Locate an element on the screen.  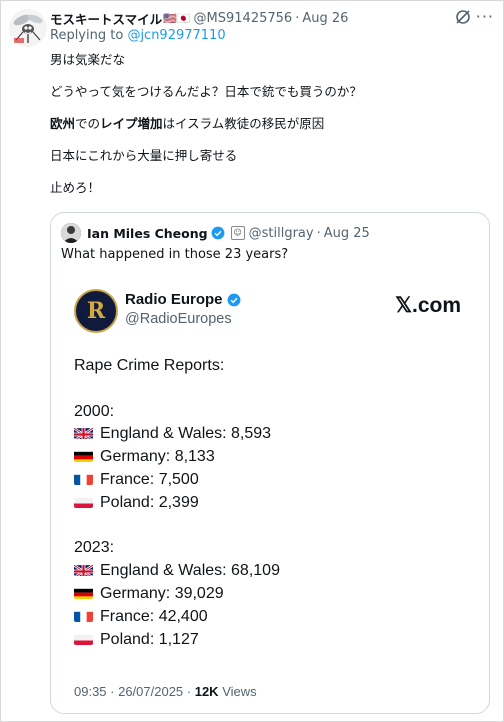
affiliate-badge-icon: ☺ is located at coordinates (237, 233).